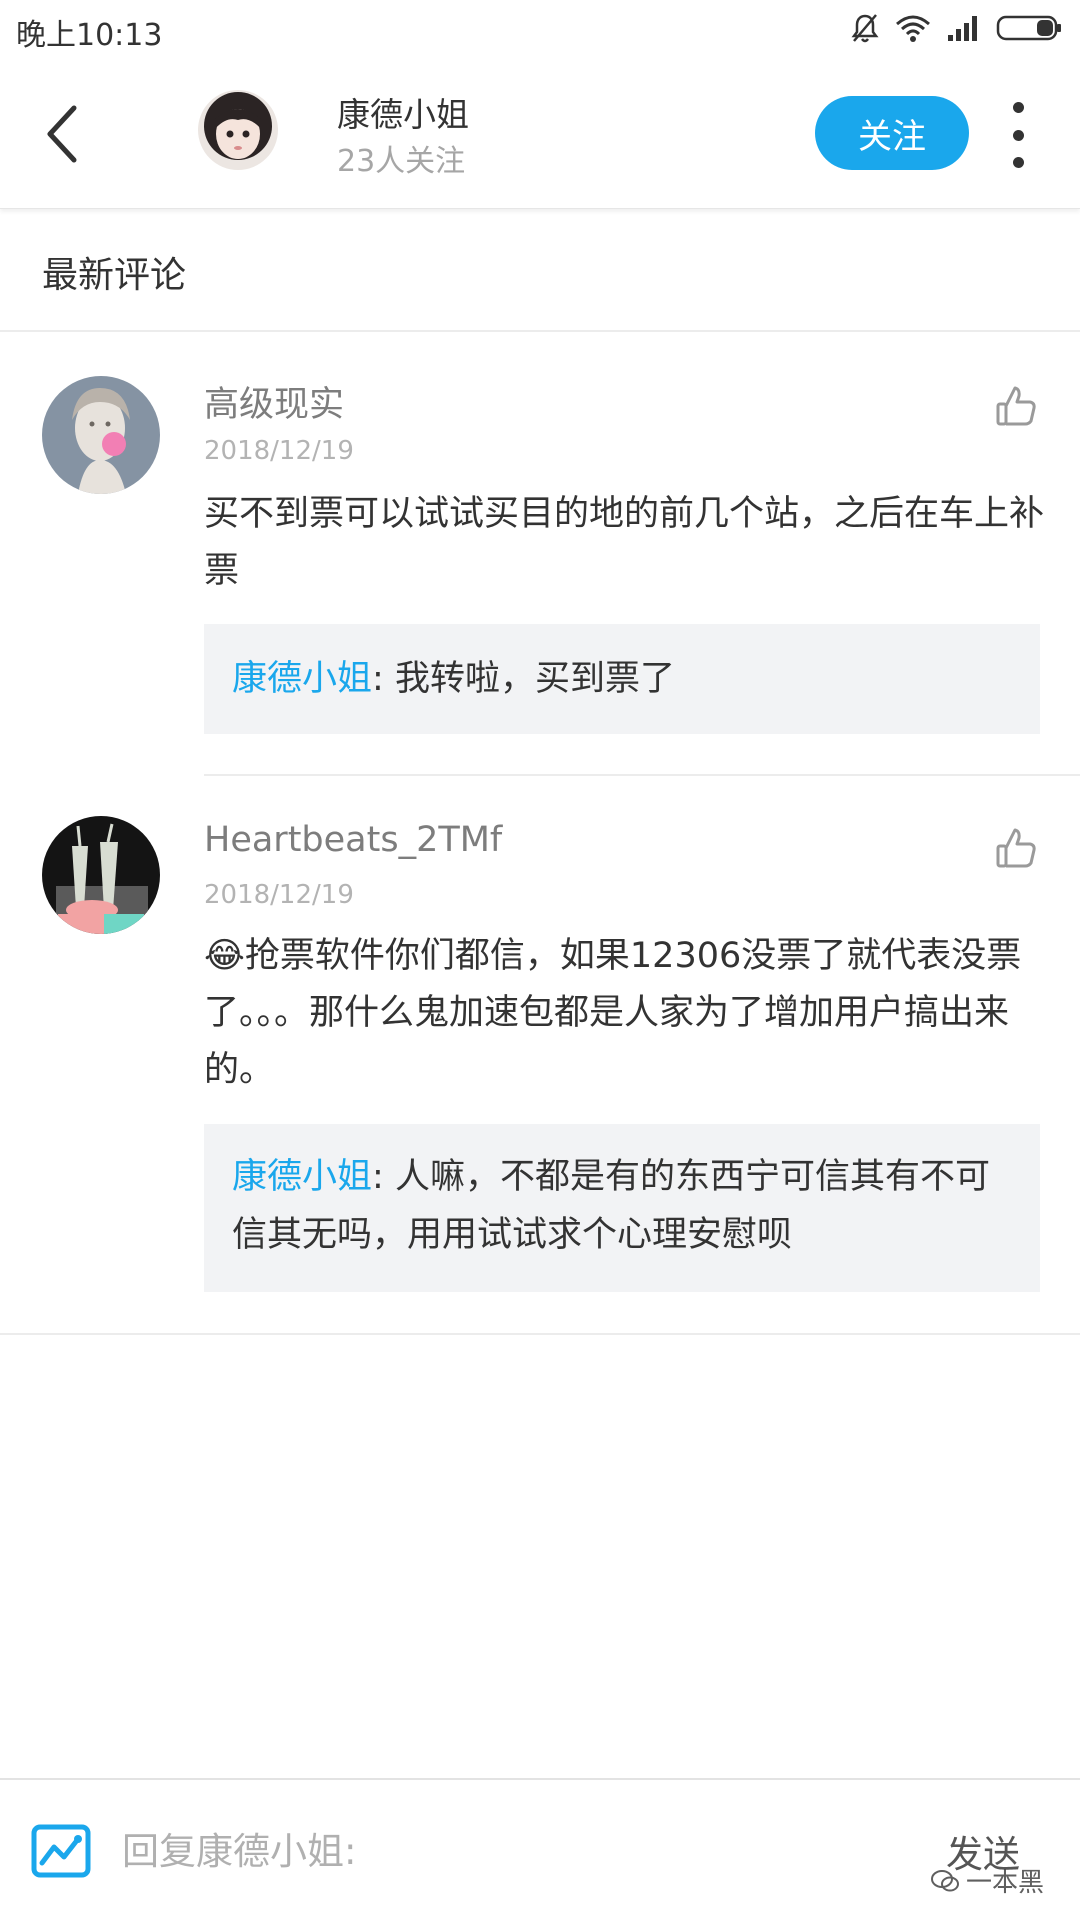  I want to click on girl-avatar-icon, so click(238, 130).